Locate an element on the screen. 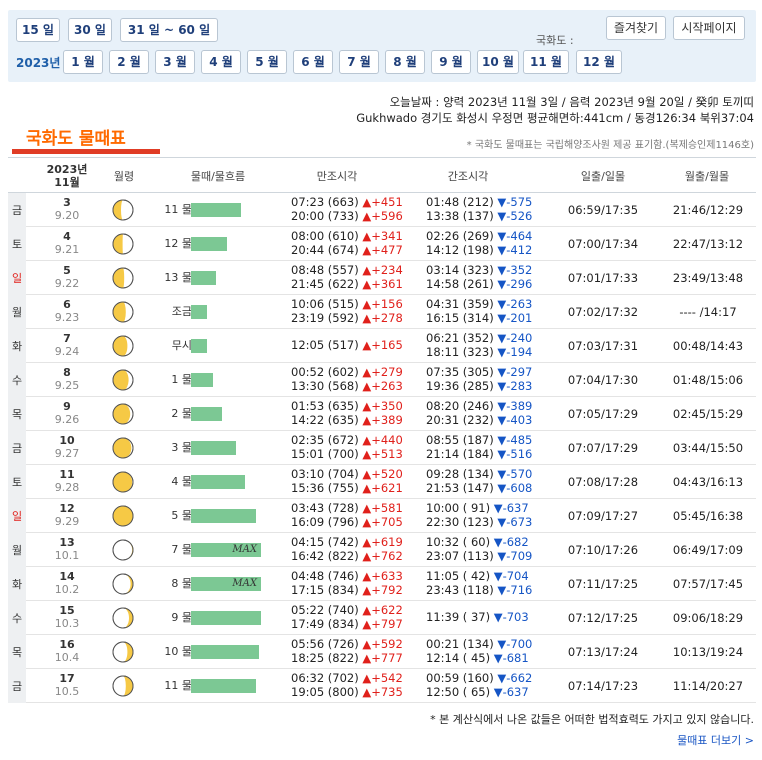 The height and width of the screenshot is (760, 762). more-tide-link: 물때표 더보기 > is located at coordinates (715, 740).